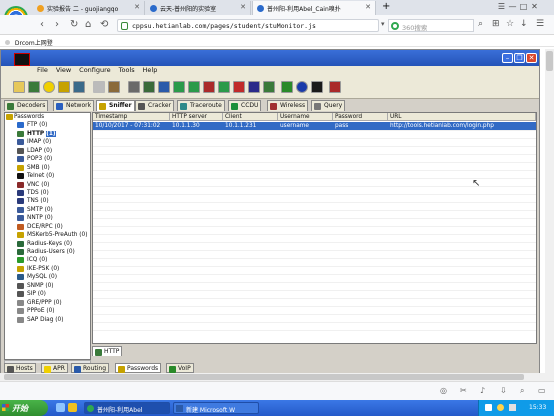 The width and height of the screenshot is (554, 416). I want to click on radiation-icon, so click(49, 87).